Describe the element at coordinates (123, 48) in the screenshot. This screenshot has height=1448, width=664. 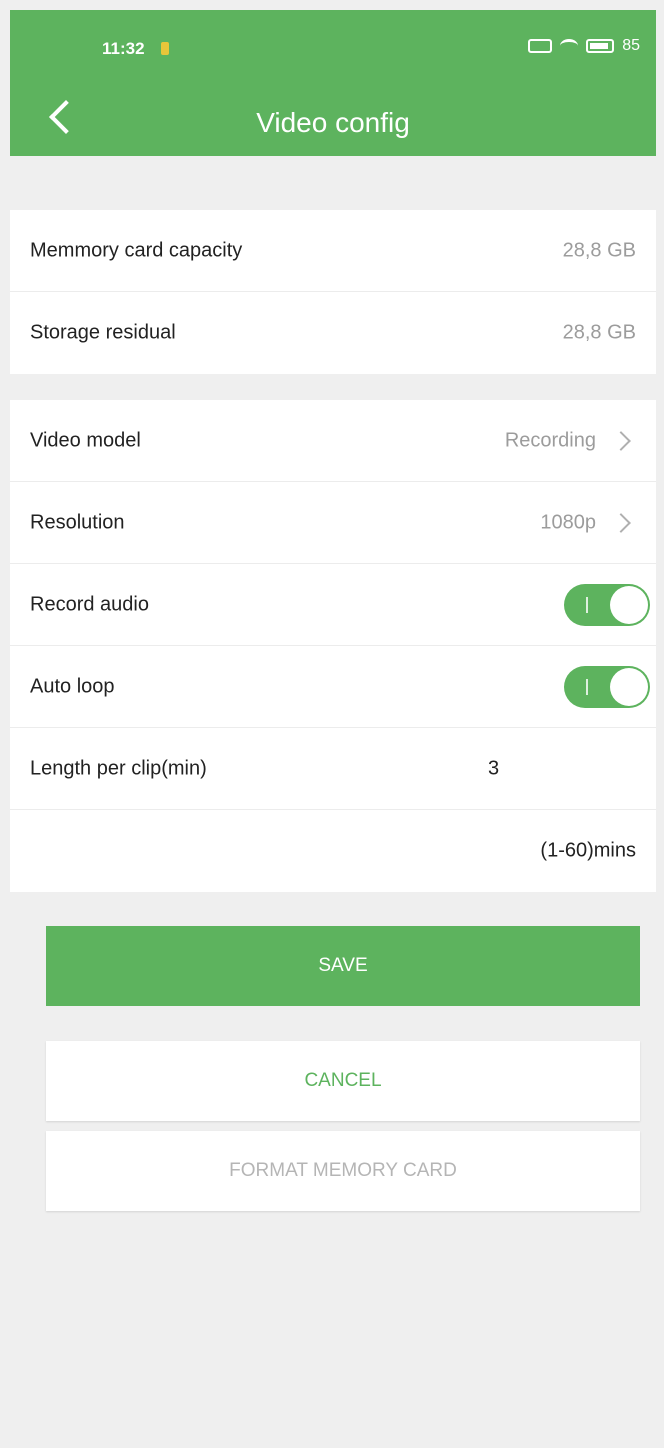
I see `status-time: 11:32` at that location.